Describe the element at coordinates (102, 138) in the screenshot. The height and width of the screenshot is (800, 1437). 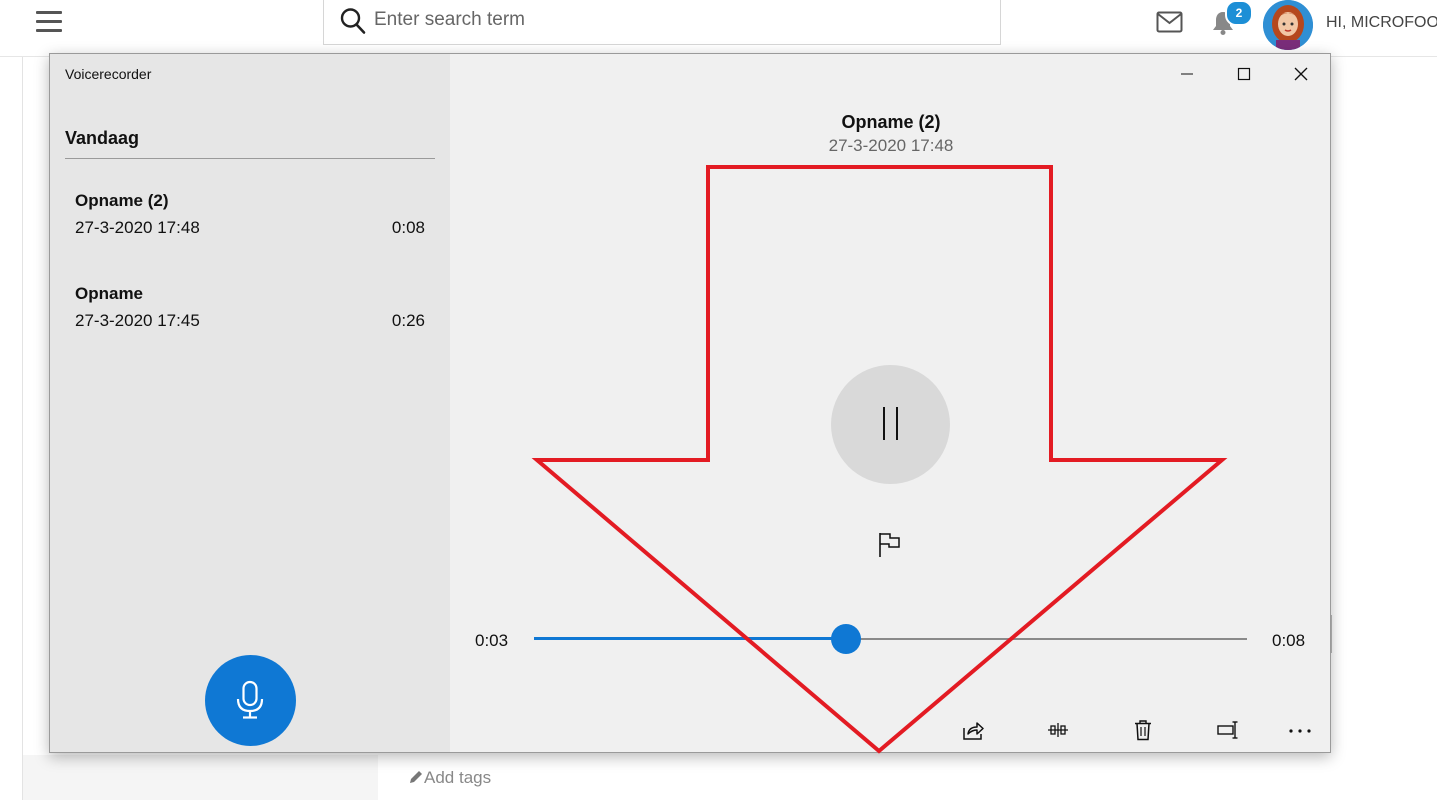
I see `section-header-today: Vandaag` at that location.